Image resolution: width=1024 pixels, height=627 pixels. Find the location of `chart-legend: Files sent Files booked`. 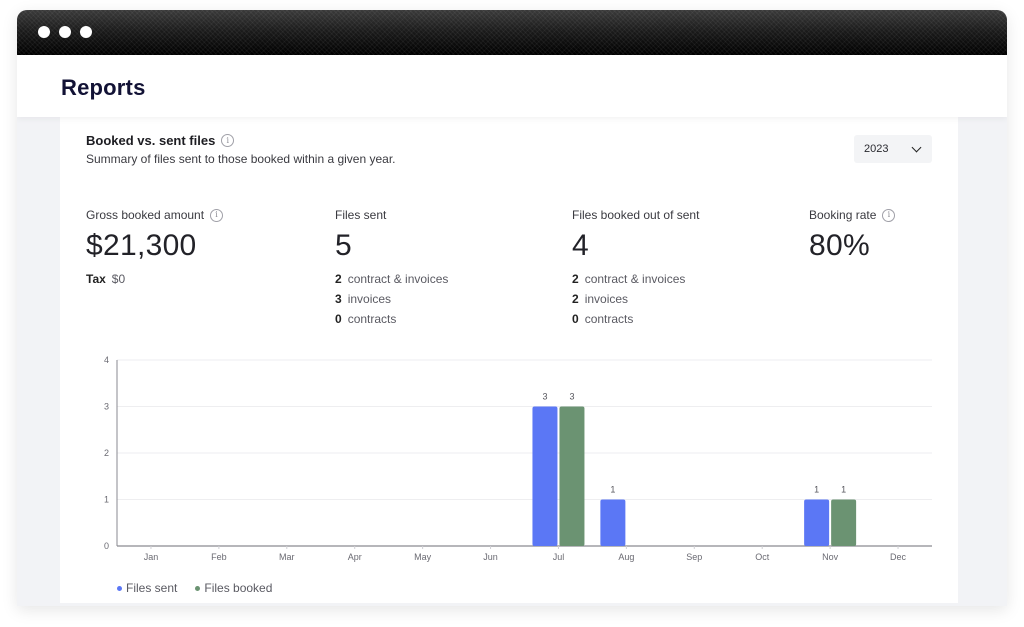

chart-legend: Files sent Files booked is located at coordinates (194, 588).